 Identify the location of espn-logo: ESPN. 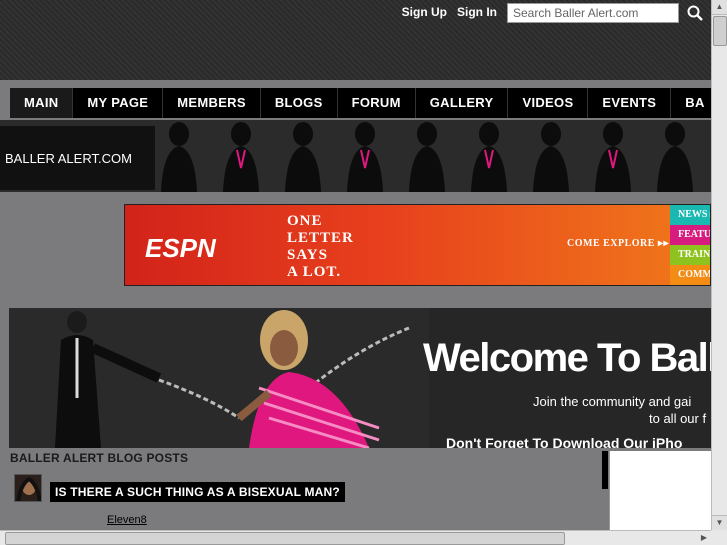
(180, 248).